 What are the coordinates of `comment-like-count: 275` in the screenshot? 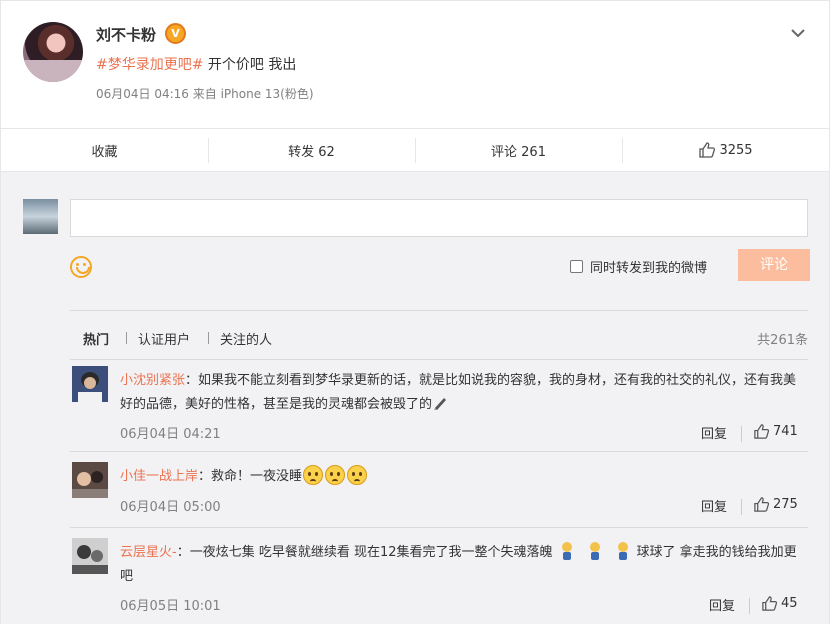 It's located at (785, 504).